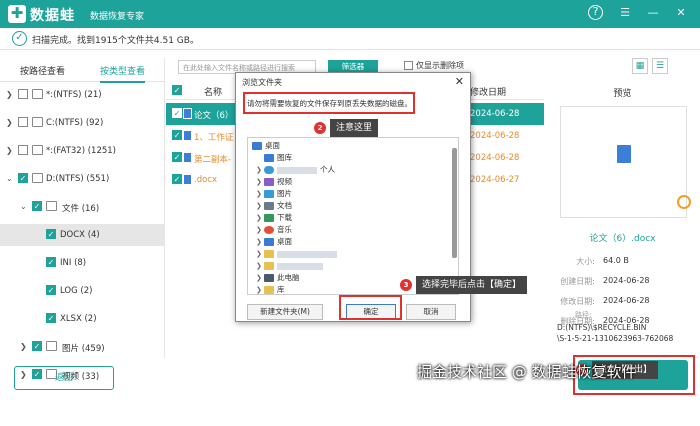  Describe the element at coordinates (495, 180) in the screenshot. I see `file-date: 2024-06-27` at that location.